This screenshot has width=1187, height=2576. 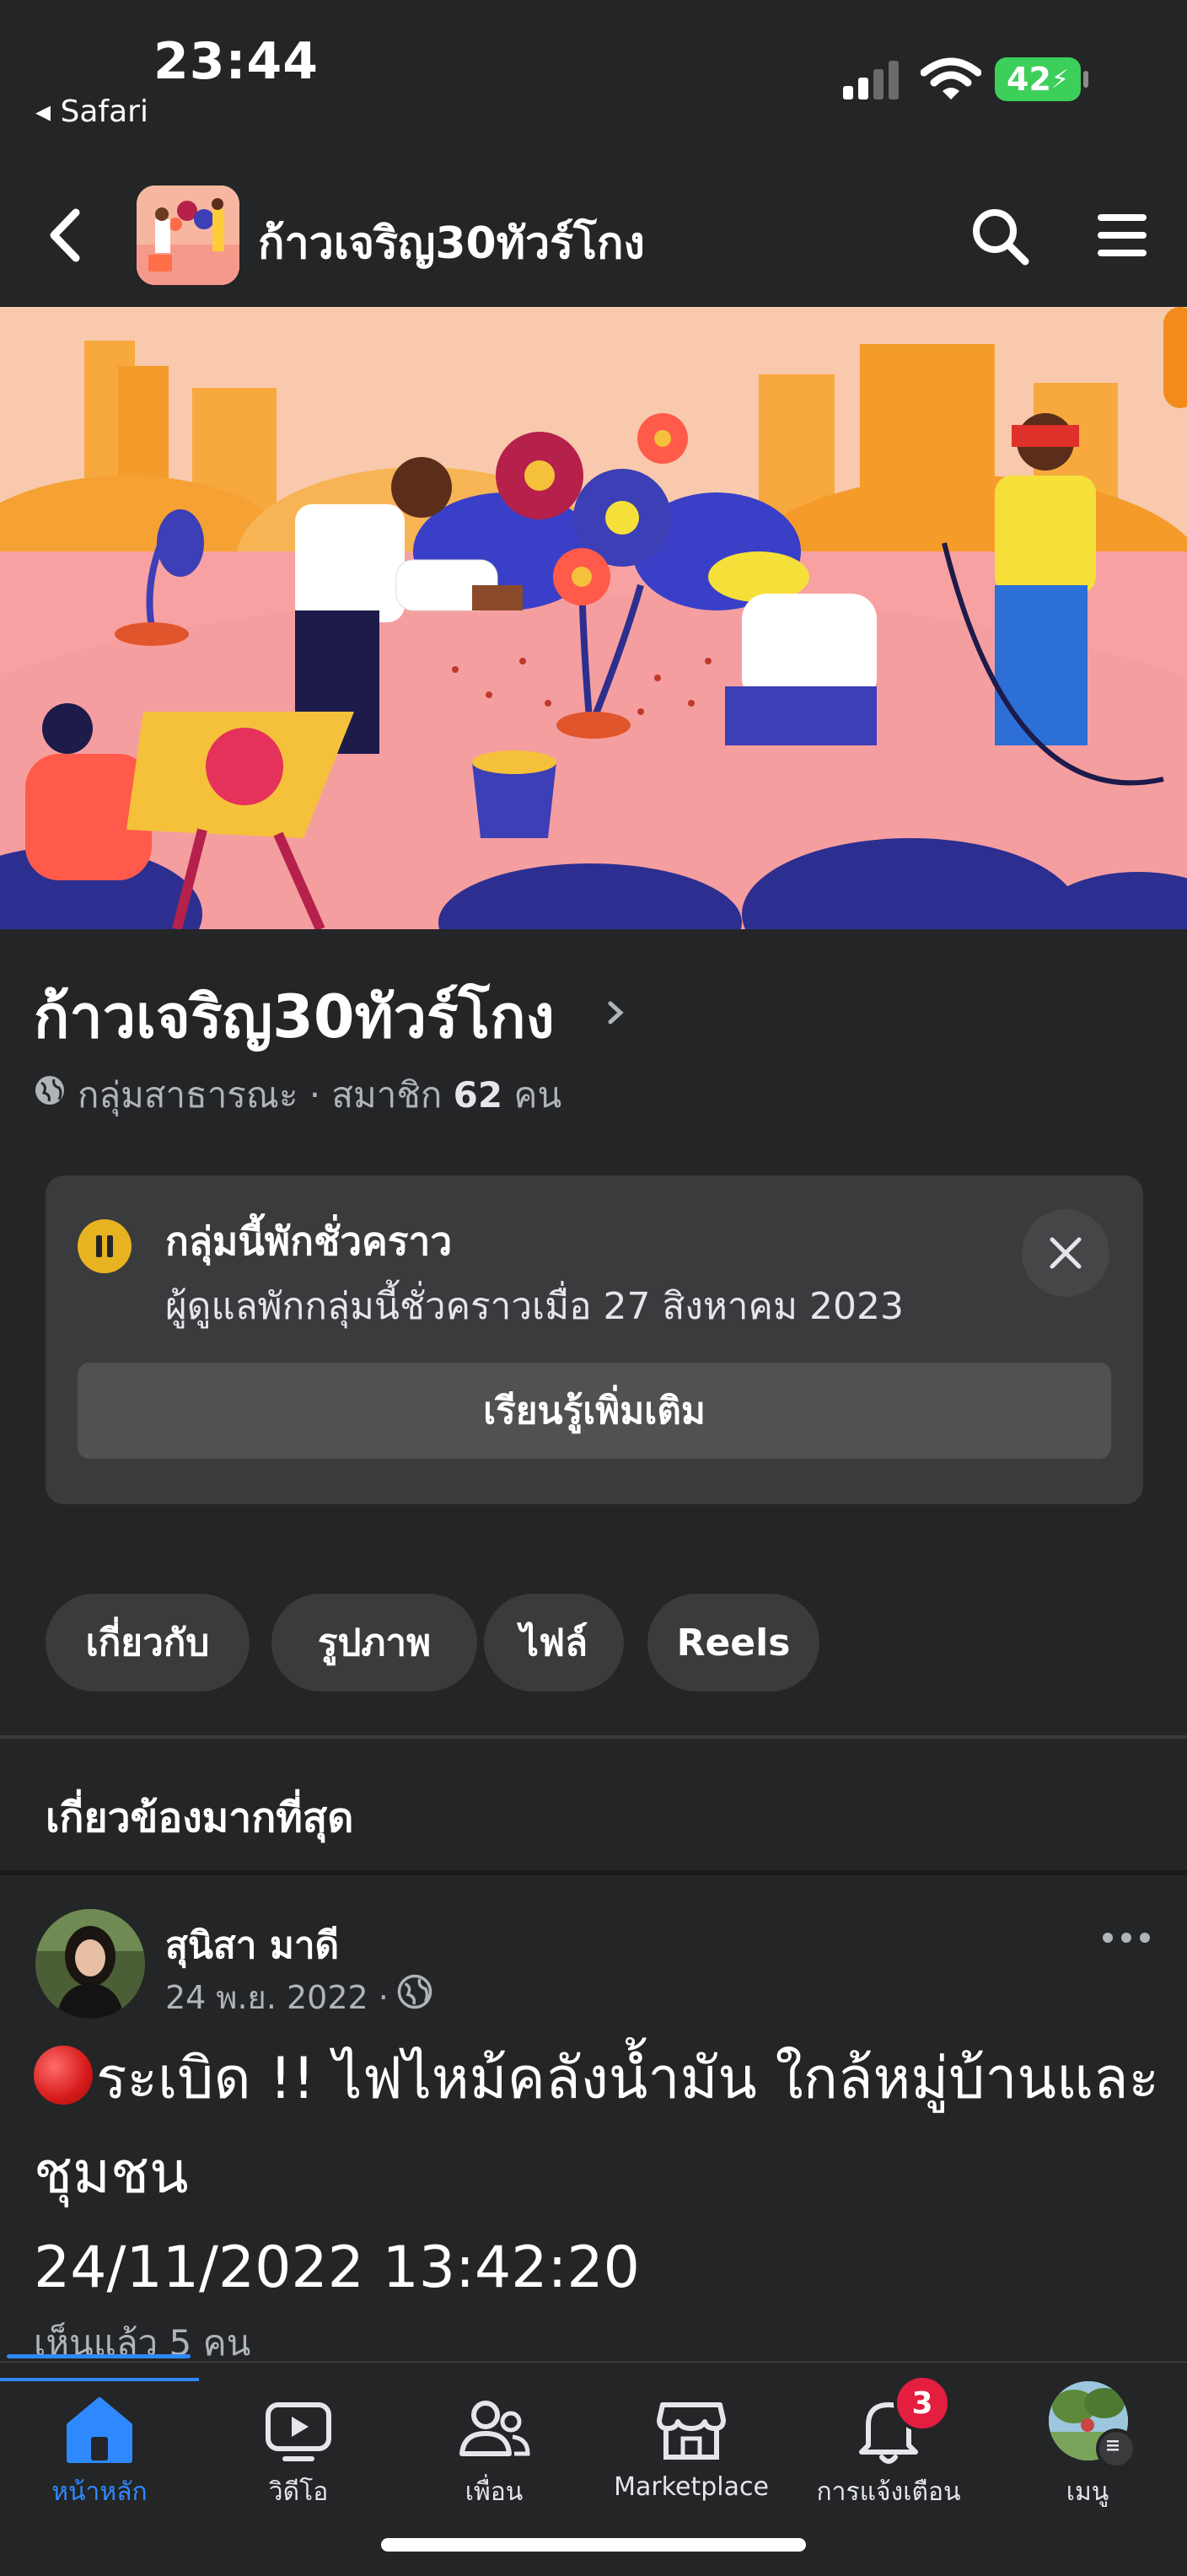 What do you see at coordinates (236, 62) in the screenshot?
I see `status-time: 23:44` at bounding box center [236, 62].